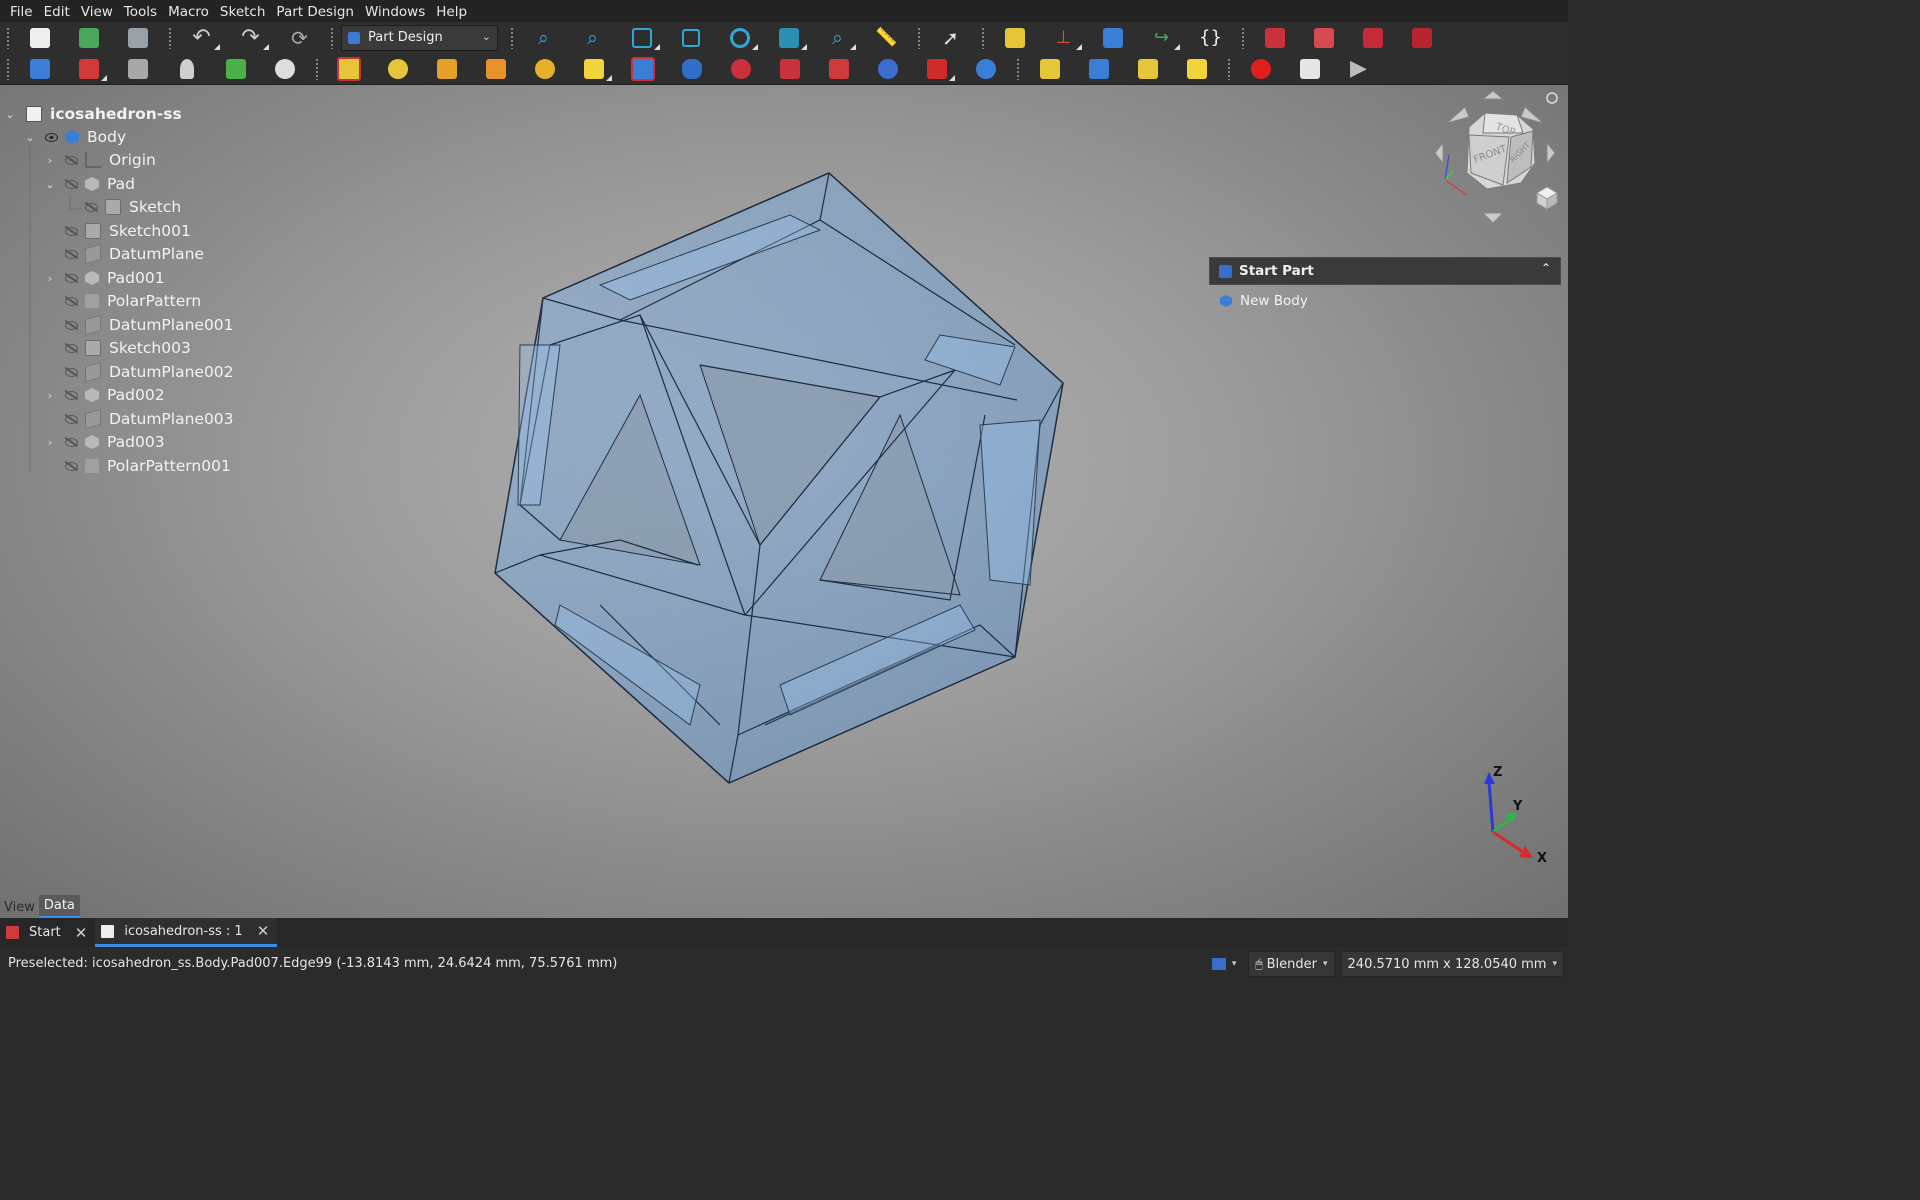  I want to click on tree-item-sketch: Sketch, so click(122, 207).